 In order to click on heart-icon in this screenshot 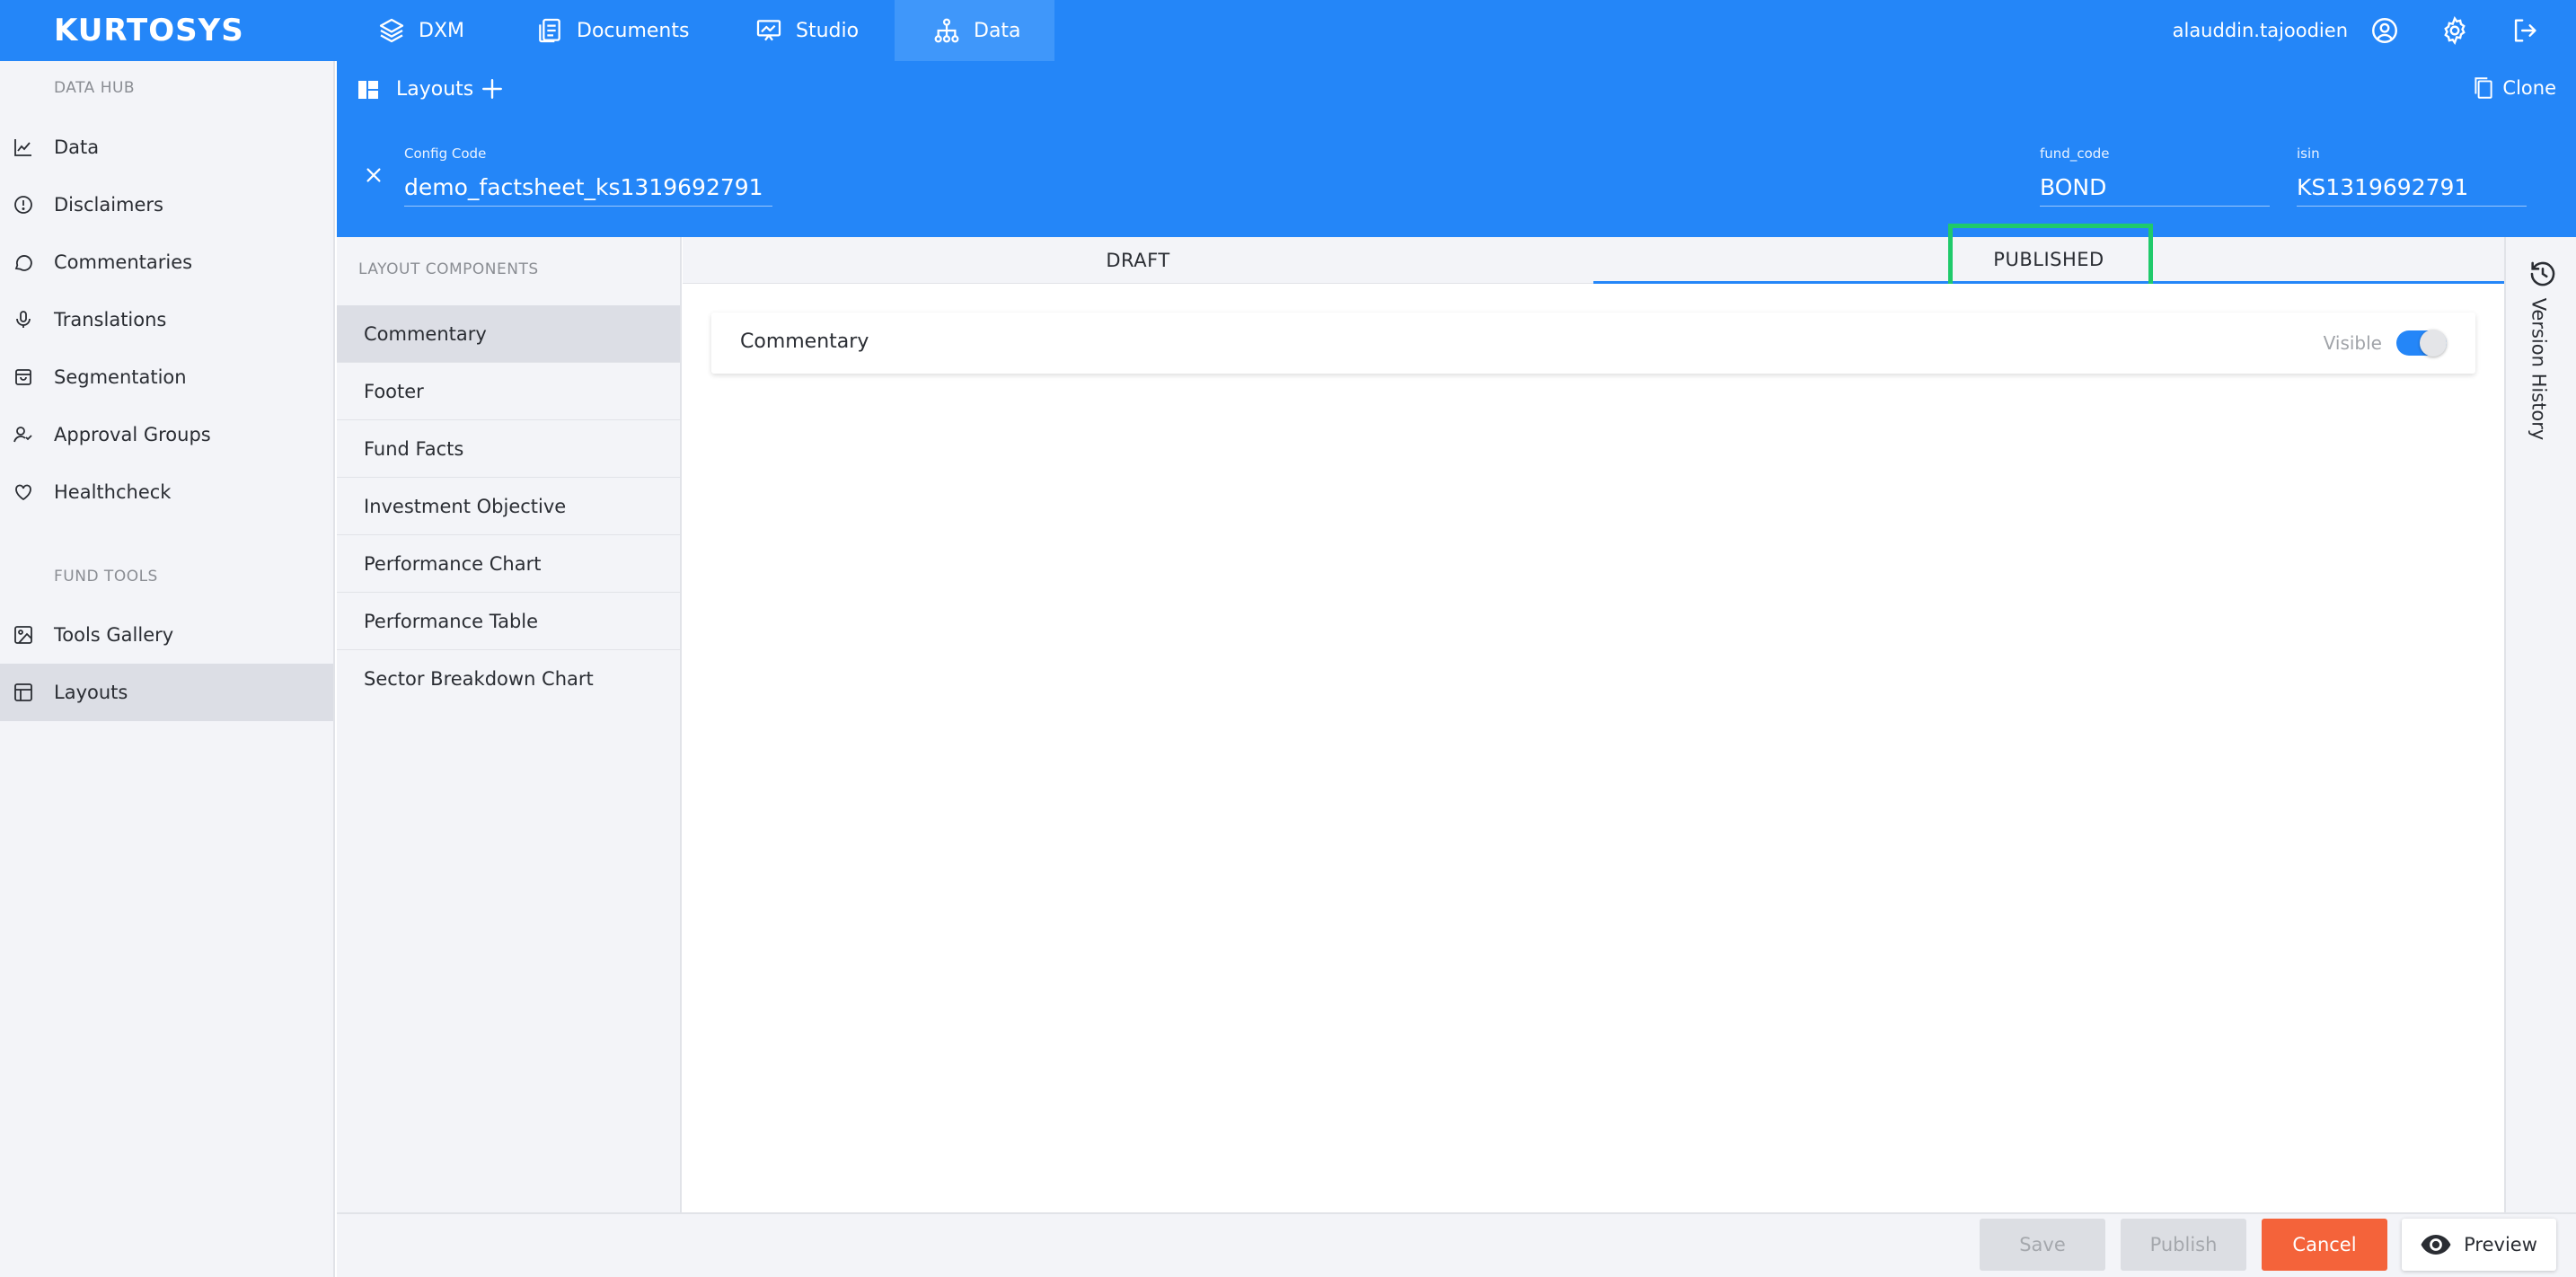, I will do `click(23, 492)`.